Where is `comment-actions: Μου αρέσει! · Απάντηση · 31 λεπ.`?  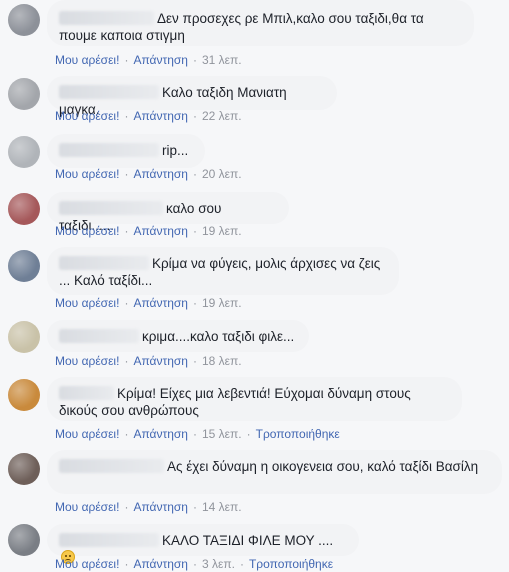
comment-actions: Μου αρέσει! · Απάντηση · 31 λεπ. is located at coordinates (148, 60).